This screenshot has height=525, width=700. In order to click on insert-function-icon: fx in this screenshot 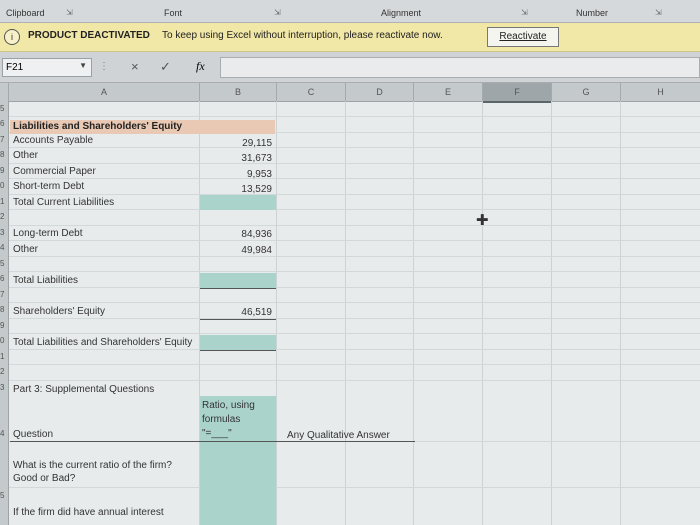, I will do `click(200, 66)`.